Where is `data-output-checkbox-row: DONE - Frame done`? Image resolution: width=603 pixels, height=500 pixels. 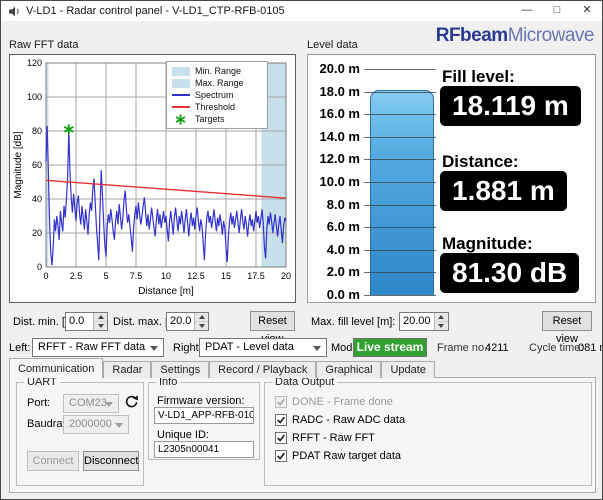 data-output-checkbox-row: DONE - Frame done is located at coordinates (334, 402).